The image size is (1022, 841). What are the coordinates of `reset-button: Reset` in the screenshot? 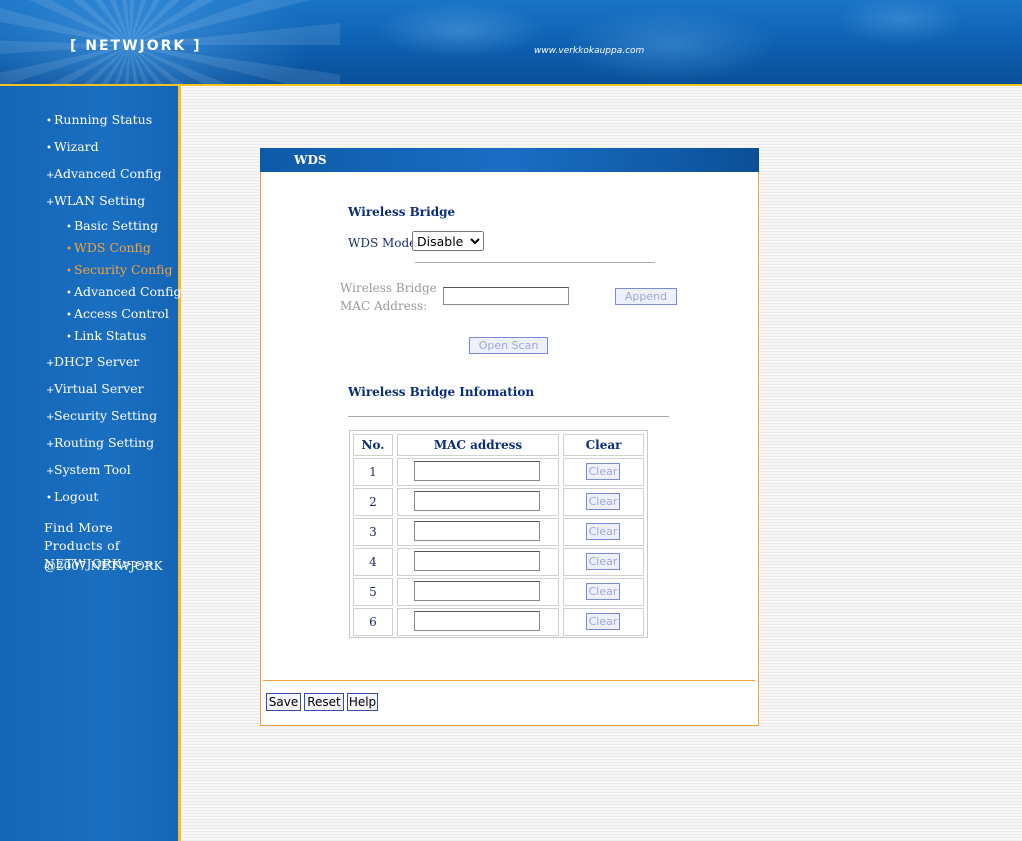 It's located at (324, 702).